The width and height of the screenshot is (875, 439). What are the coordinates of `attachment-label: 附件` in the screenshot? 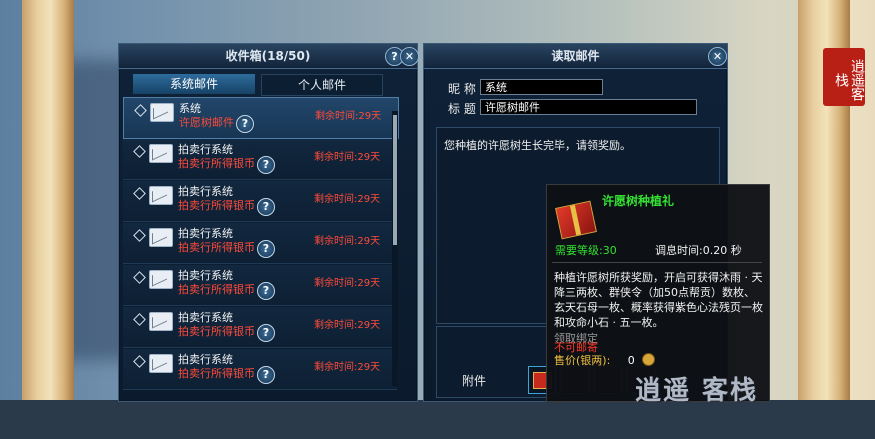 It's located at (474, 381).